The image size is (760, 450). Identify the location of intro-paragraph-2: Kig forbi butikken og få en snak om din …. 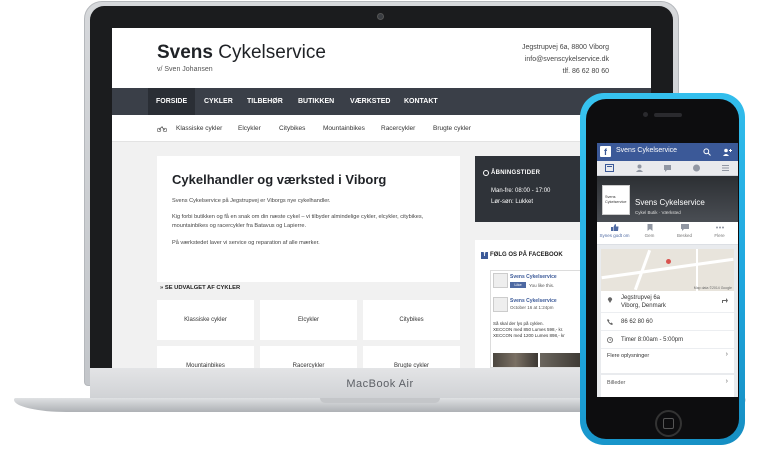
(298, 221).